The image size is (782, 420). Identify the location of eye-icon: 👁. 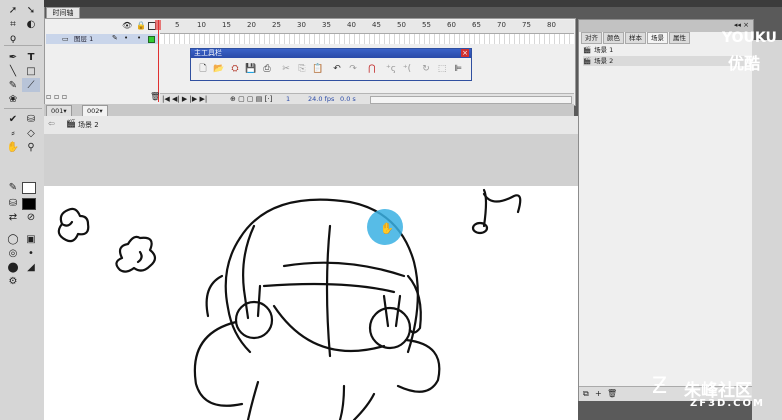
(127, 25).